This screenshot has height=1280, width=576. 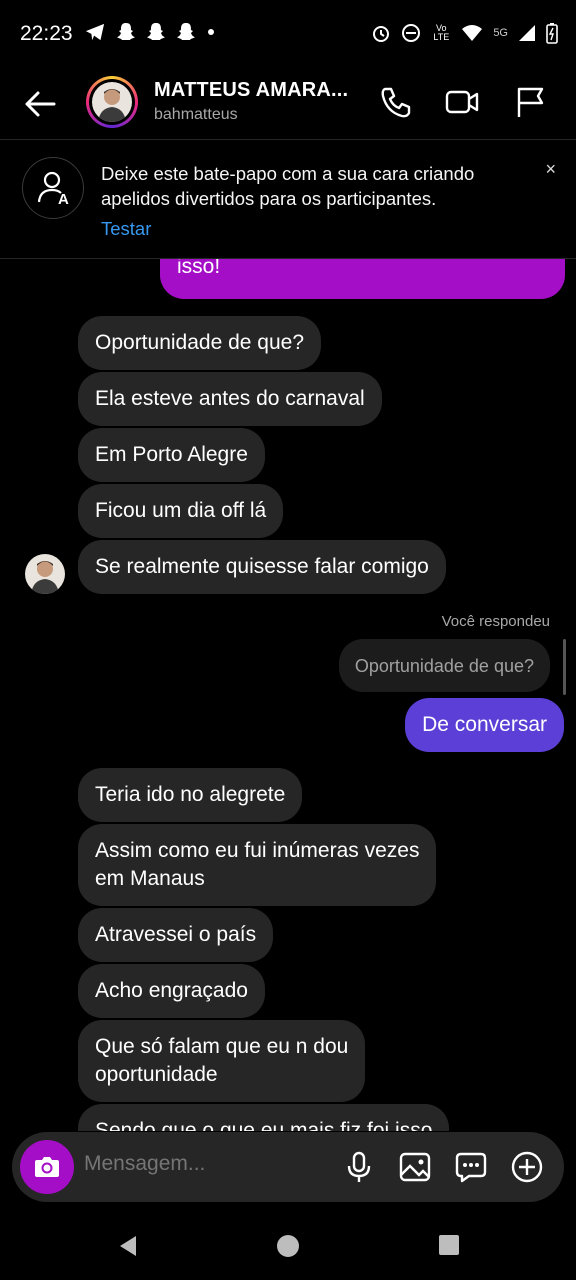 I want to click on received-message: Oportunidade de que?, so click(x=200, y=343).